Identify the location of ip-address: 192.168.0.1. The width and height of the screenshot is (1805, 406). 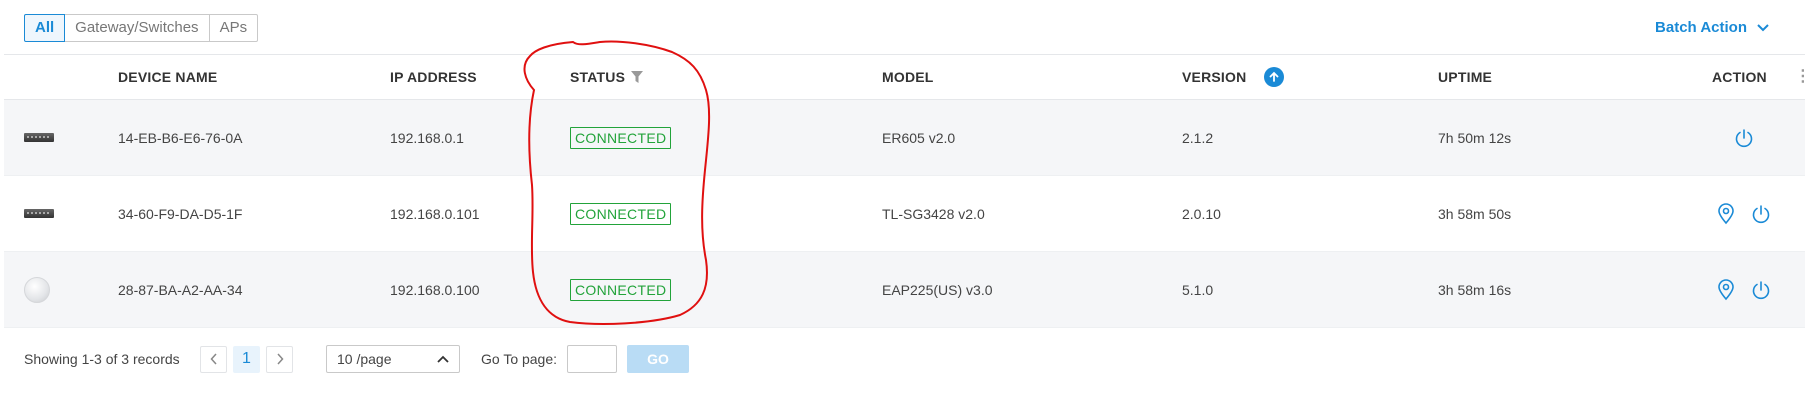
(427, 137).